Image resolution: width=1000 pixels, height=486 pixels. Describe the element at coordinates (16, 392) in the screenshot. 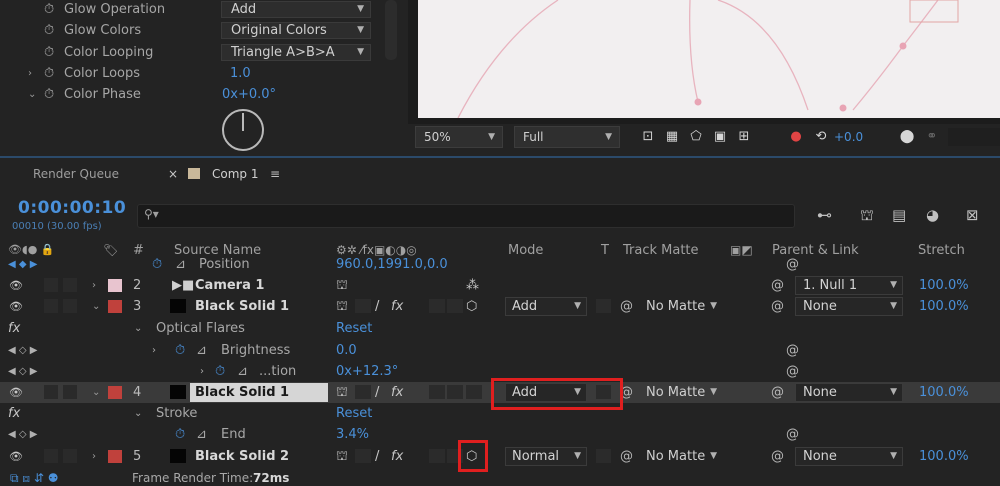

I see `visibility-eye-icon: 👁` at that location.